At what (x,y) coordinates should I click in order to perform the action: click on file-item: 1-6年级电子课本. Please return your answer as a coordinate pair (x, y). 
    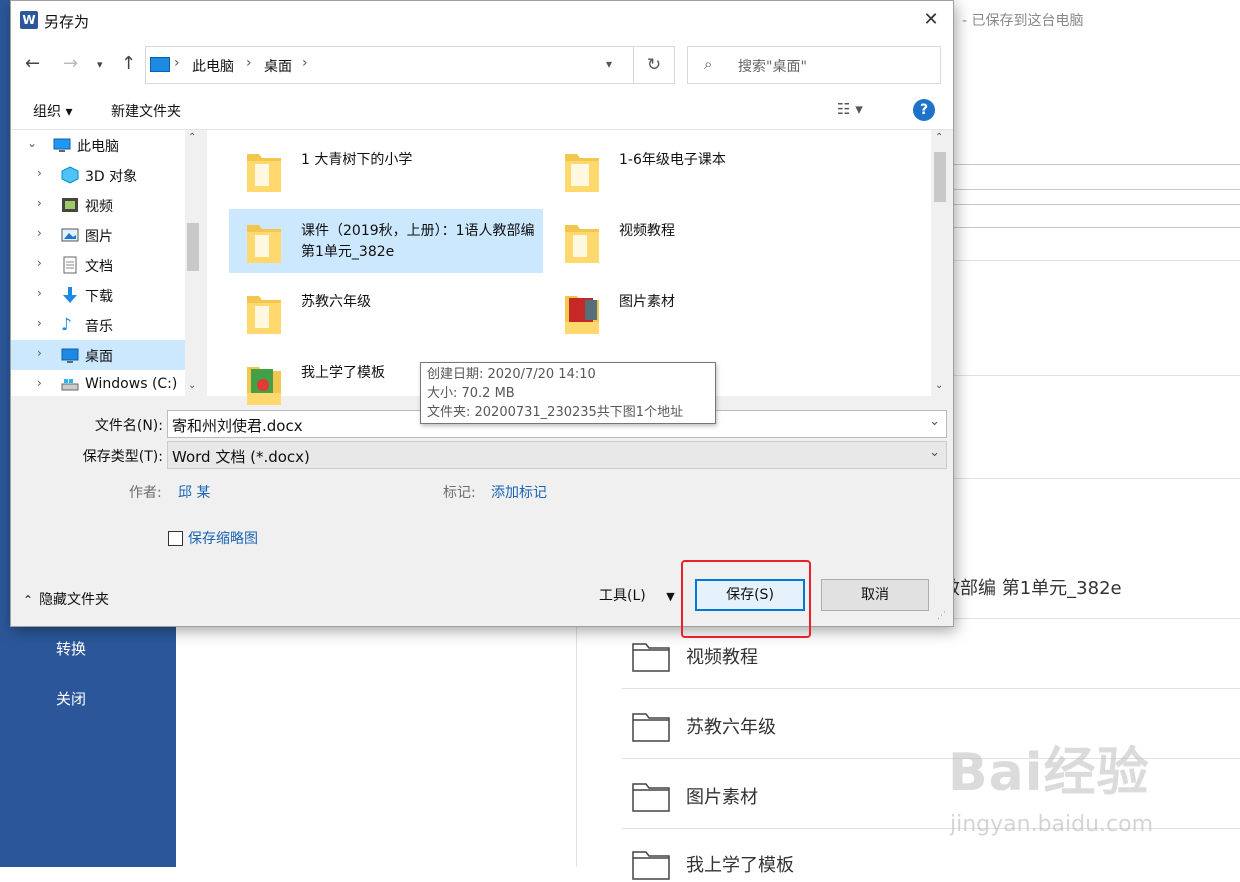
    Looking at the image, I should click on (704, 170).